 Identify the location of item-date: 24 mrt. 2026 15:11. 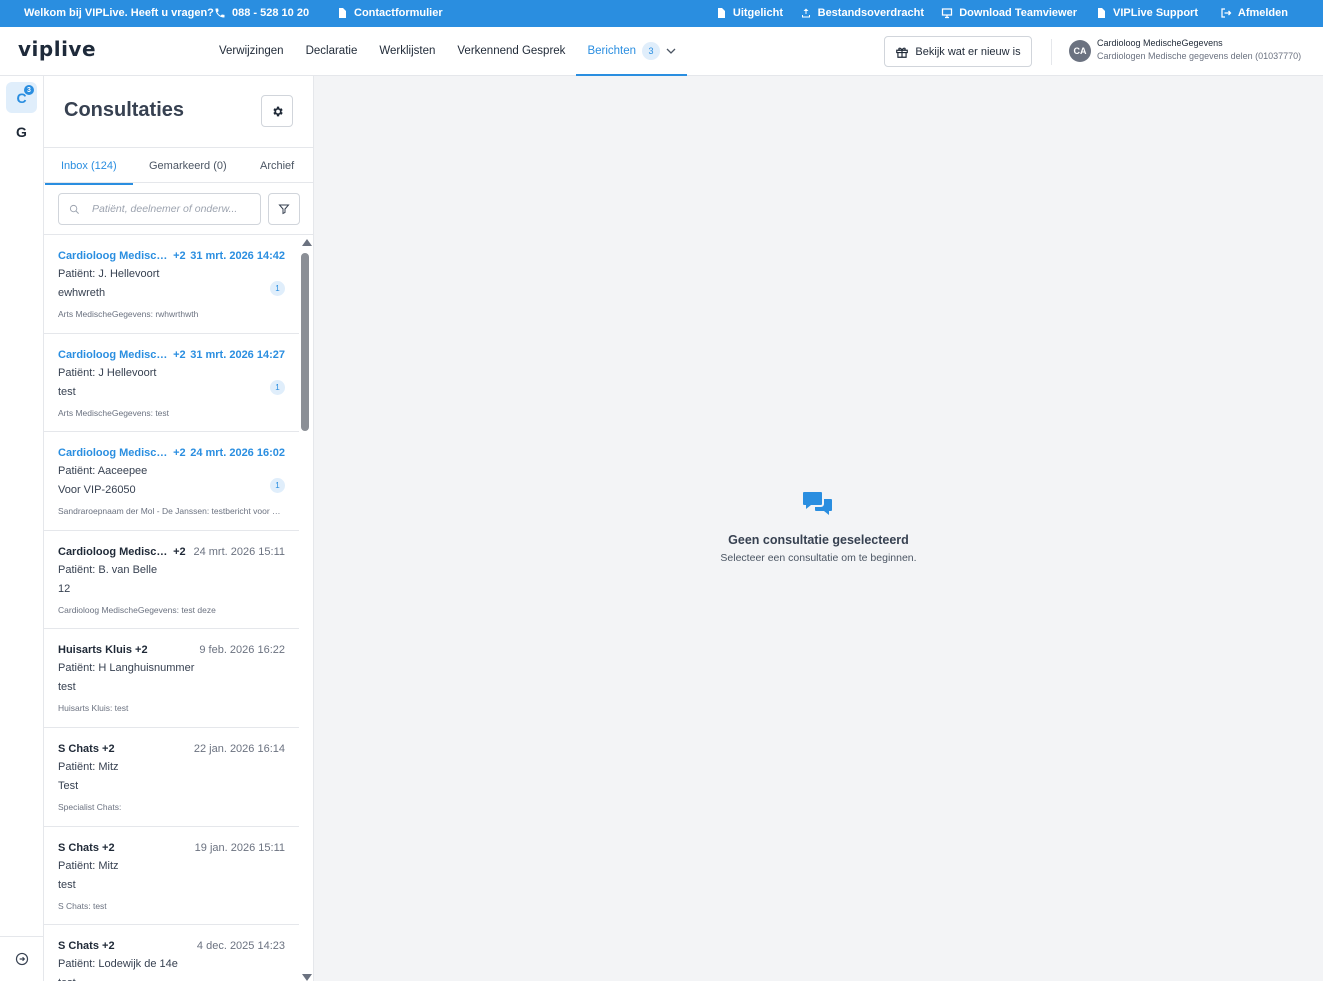
(239, 551).